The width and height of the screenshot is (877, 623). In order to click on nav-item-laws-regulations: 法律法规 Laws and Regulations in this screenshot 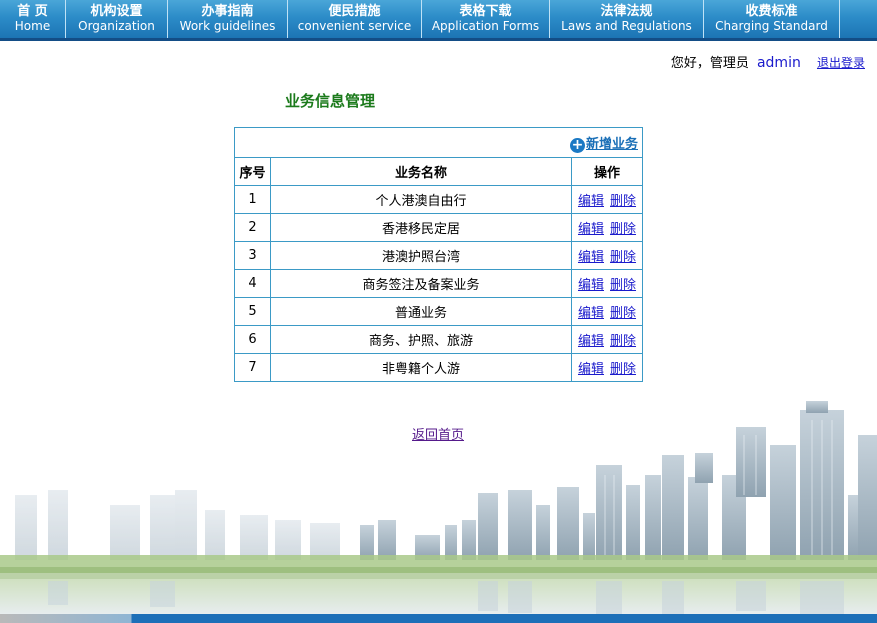, I will do `click(627, 19)`.